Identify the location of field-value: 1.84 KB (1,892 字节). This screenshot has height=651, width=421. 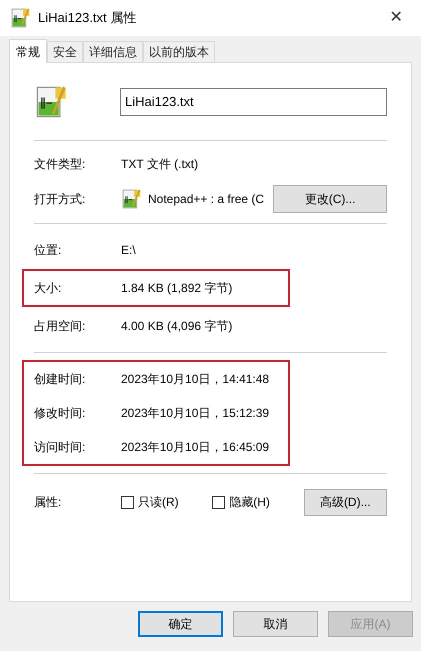
(176, 288).